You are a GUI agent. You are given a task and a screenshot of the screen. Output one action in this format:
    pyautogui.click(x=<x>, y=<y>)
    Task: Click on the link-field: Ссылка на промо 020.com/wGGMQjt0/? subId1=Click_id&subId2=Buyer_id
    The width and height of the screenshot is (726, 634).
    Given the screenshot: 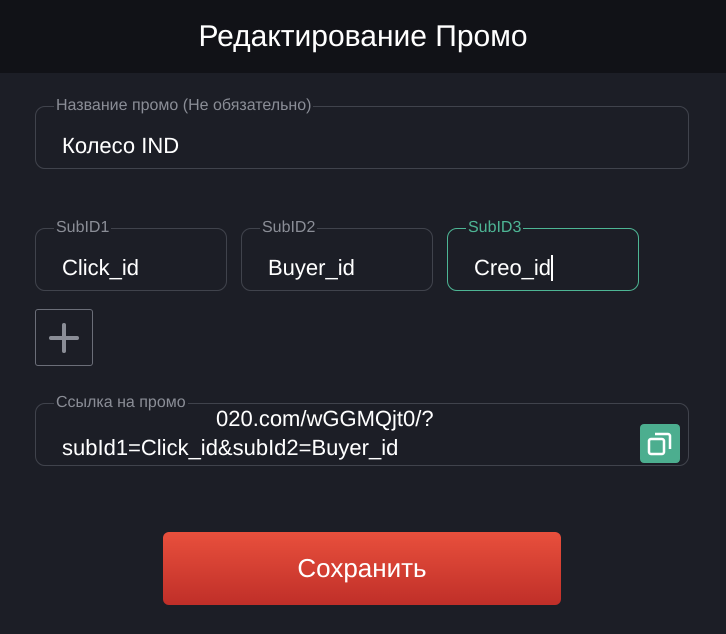 What is the action you would take?
    pyautogui.click(x=362, y=429)
    